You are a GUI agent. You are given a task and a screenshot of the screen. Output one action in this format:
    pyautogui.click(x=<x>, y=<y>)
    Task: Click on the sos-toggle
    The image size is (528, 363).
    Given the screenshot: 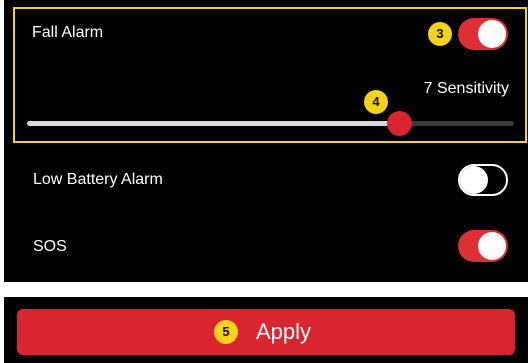 What is the action you would take?
    pyautogui.click(x=483, y=246)
    